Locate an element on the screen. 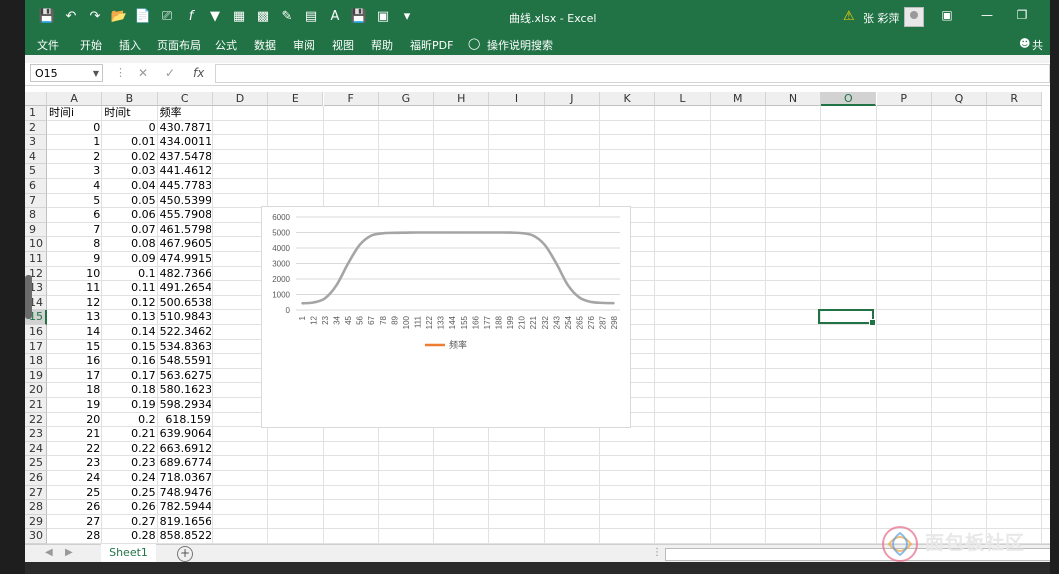  cell-a13: 11 is located at coordinates (74, 288).